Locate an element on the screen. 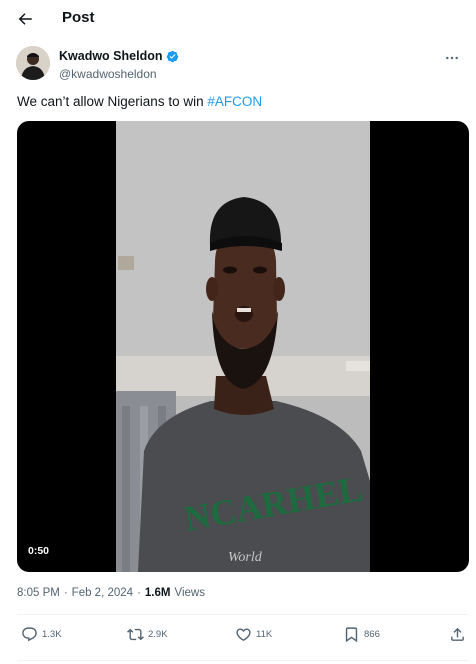 This screenshot has width=476, height=664. shirt-print-subtext: World is located at coordinates (245, 557).